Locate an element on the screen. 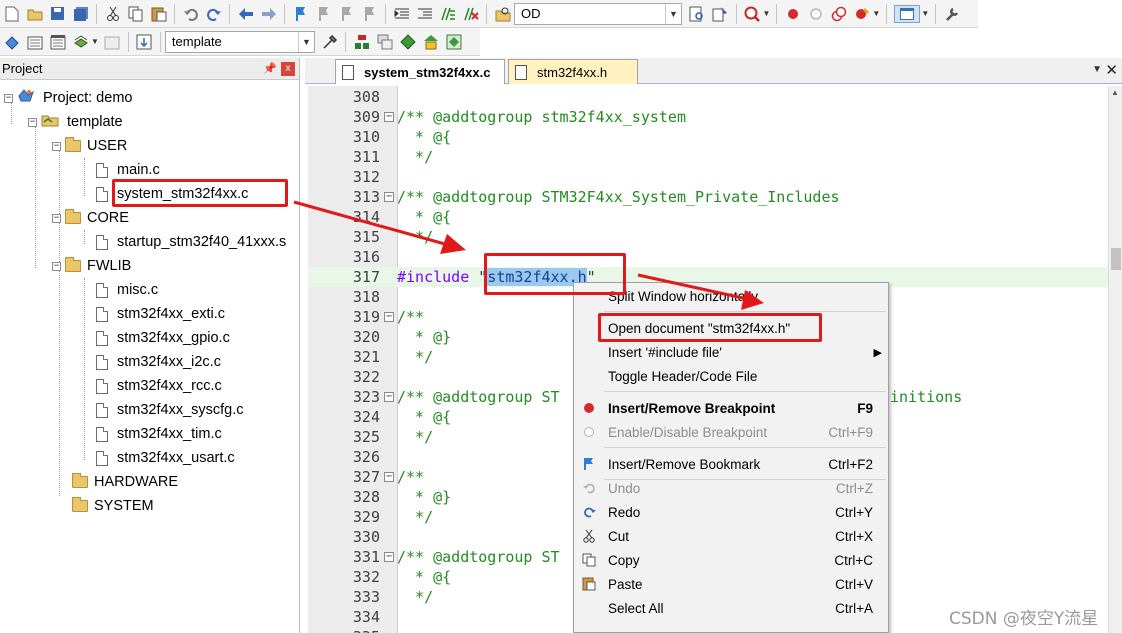 The width and height of the screenshot is (1122, 633). debug-session-icon is located at coordinates (752, 14).